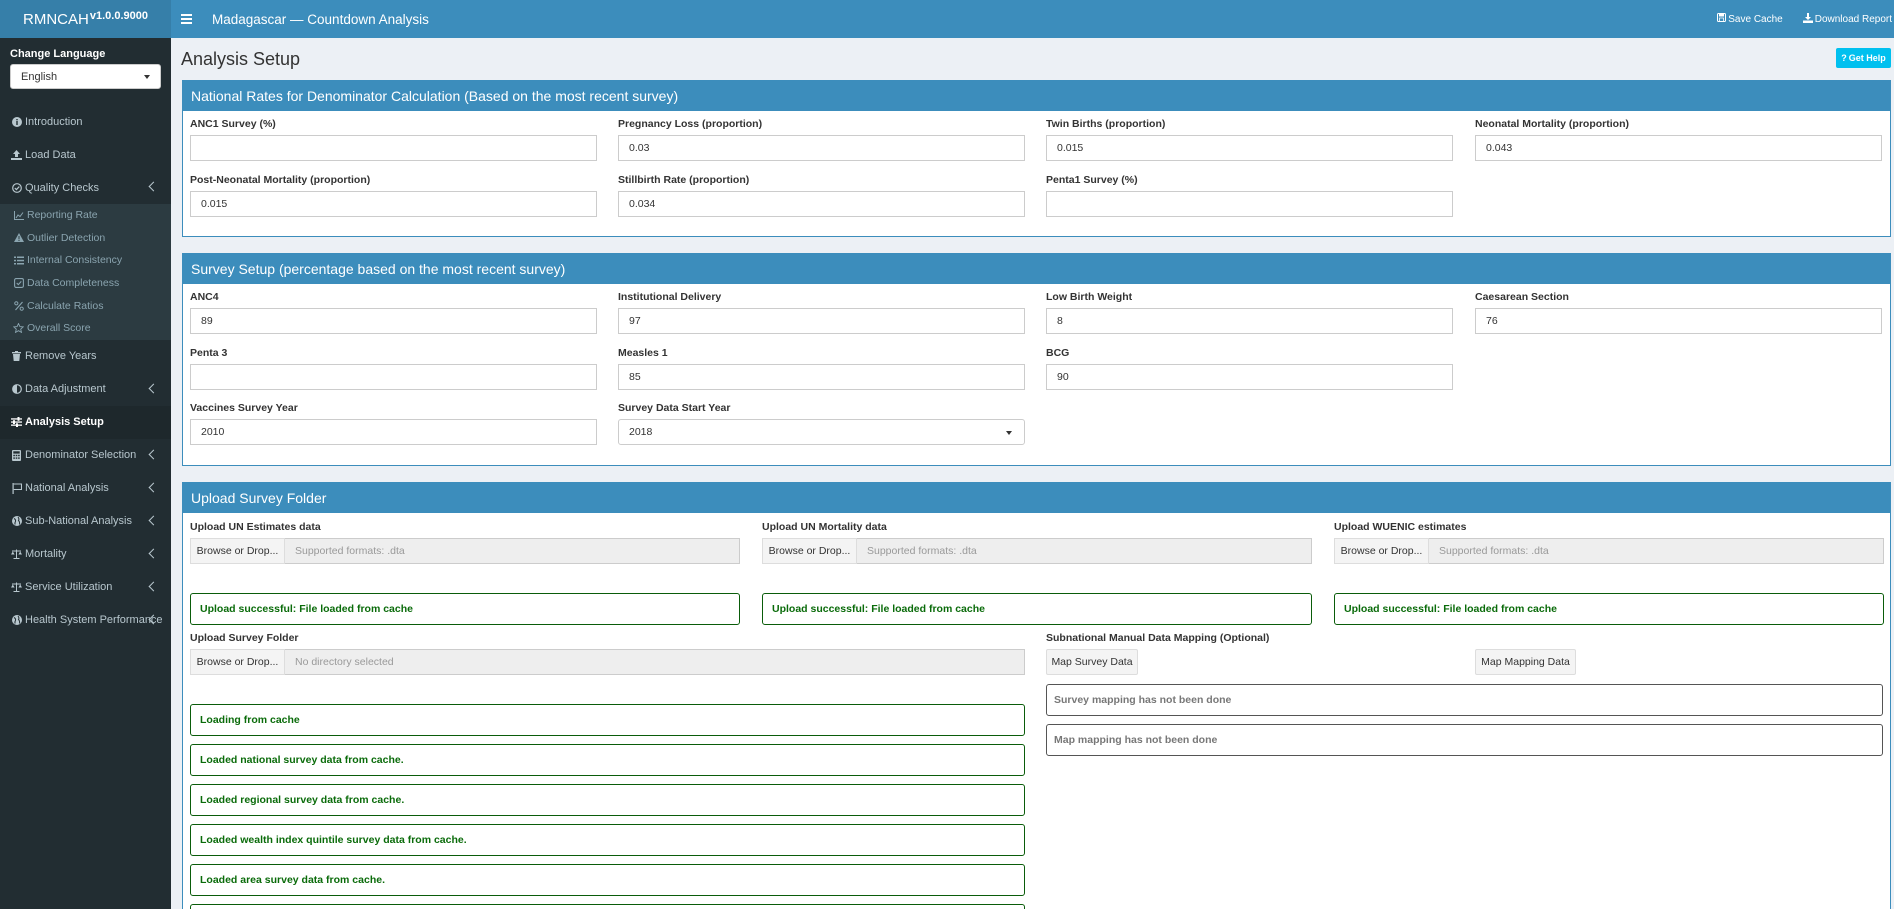 This screenshot has height=909, width=1894. Describe the element at coordinates (56, 19) in the screenshot. I see `brand-name: RMNCAH` at that location.